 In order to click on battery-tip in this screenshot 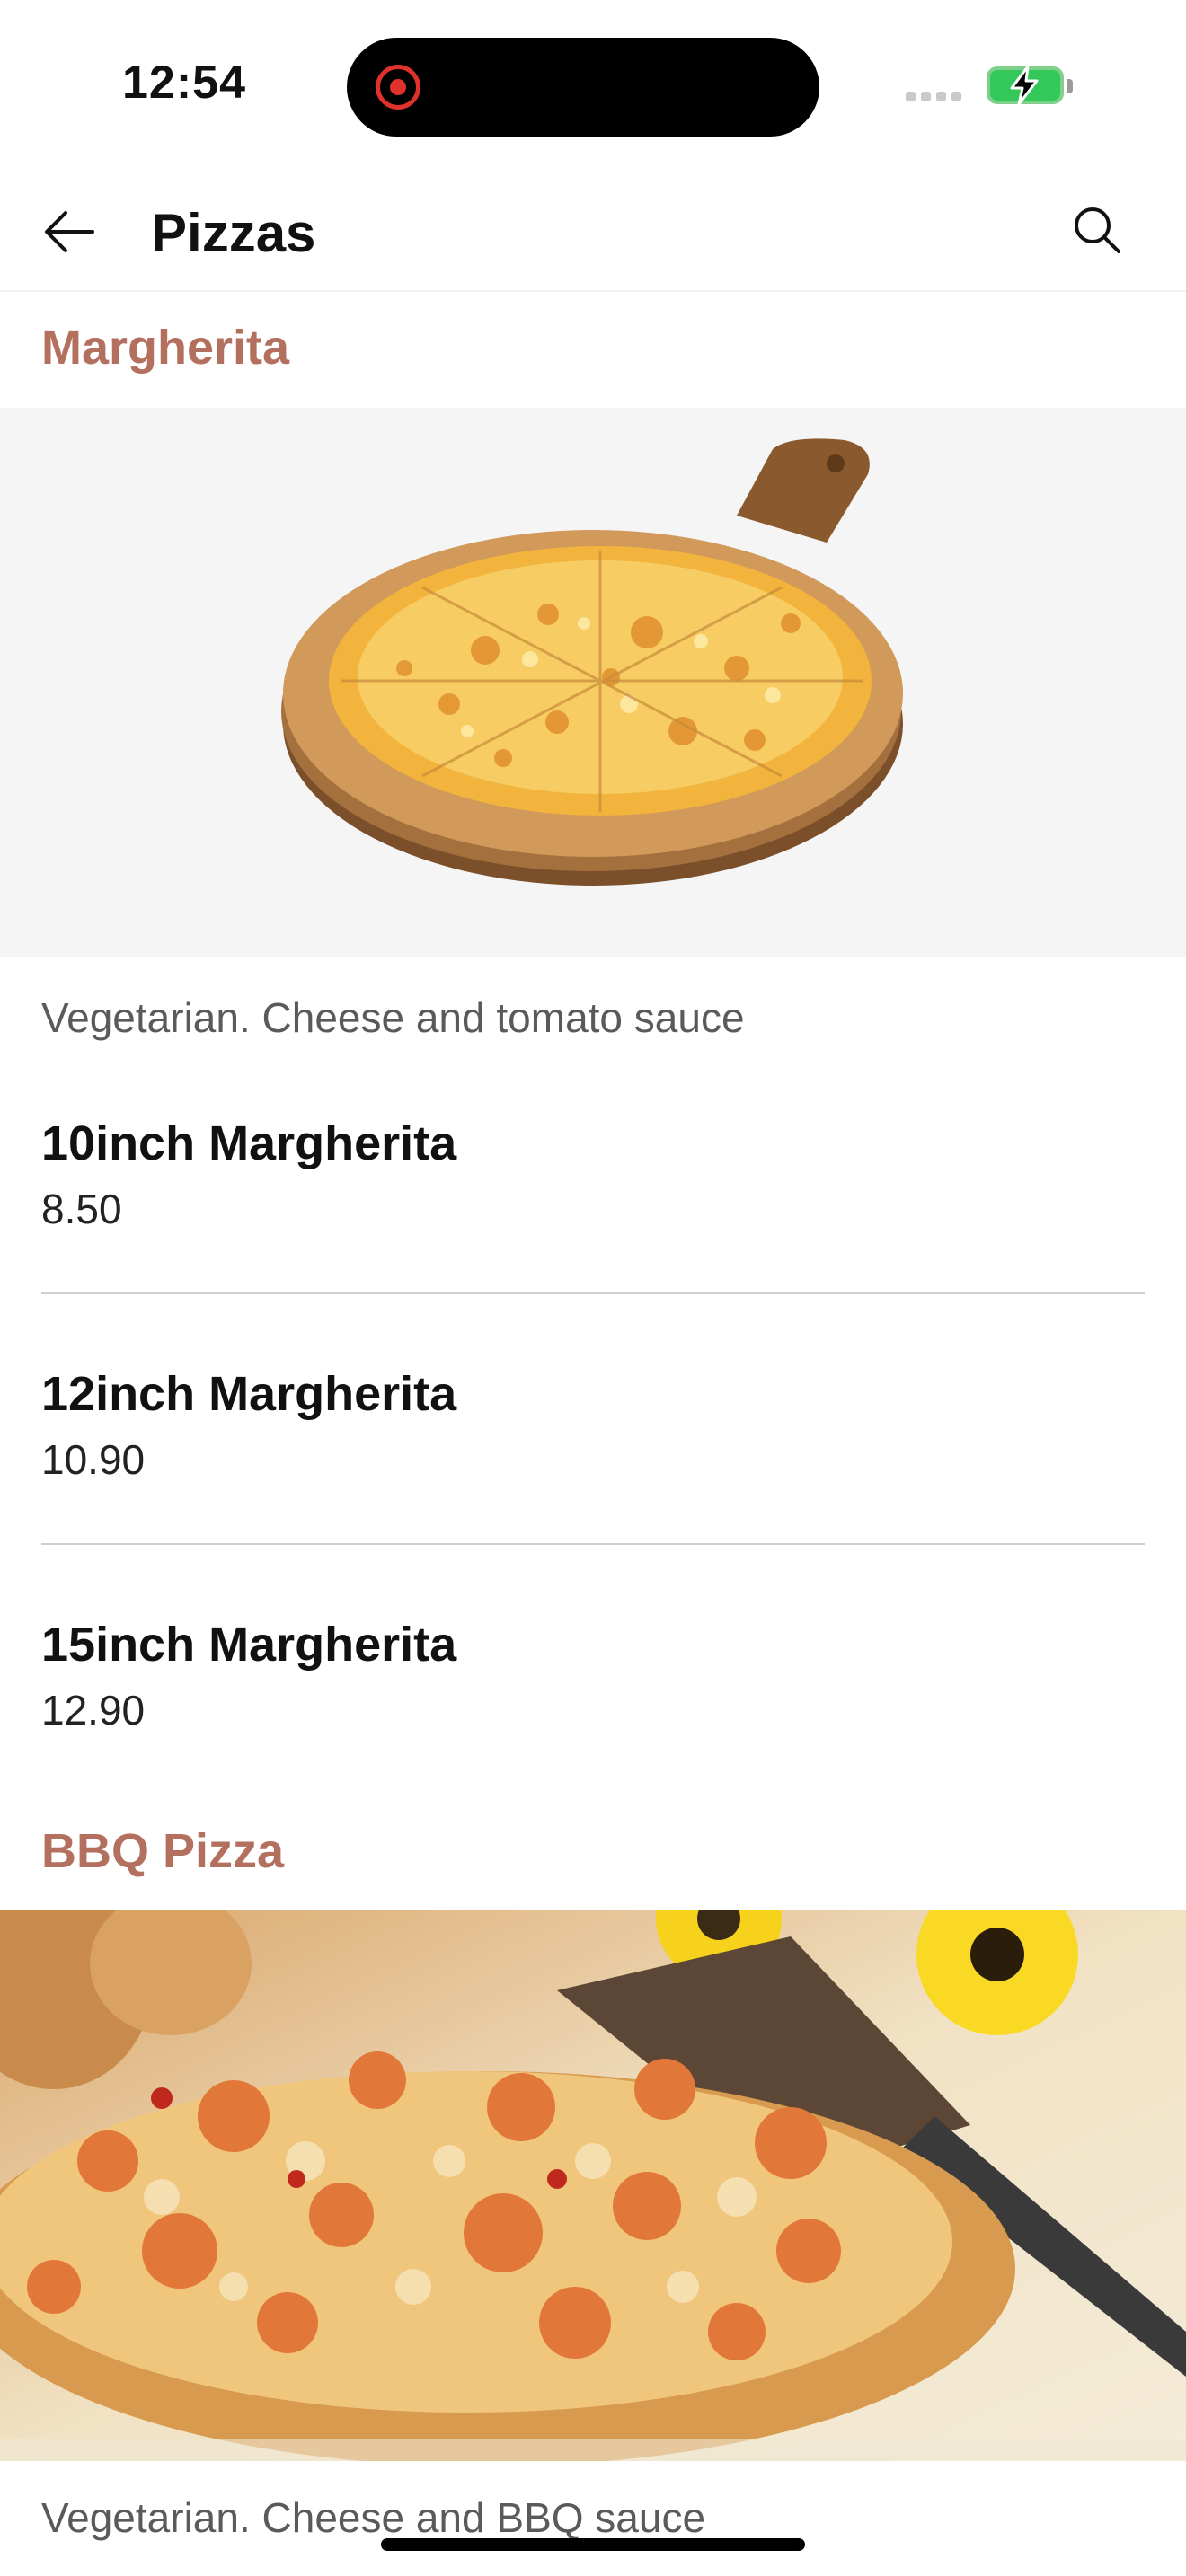, I will do `click(1070, 86)`.